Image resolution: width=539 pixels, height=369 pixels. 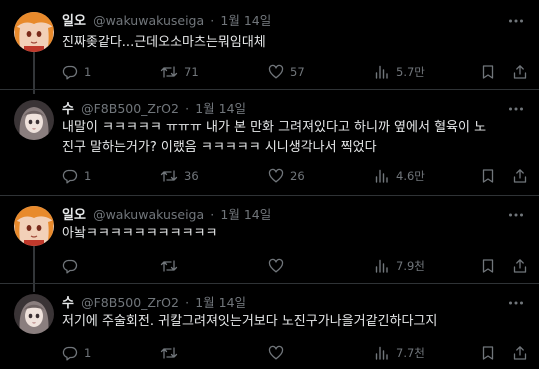 I want to click on views-button: 7.9천, so click(x=399, y=266).